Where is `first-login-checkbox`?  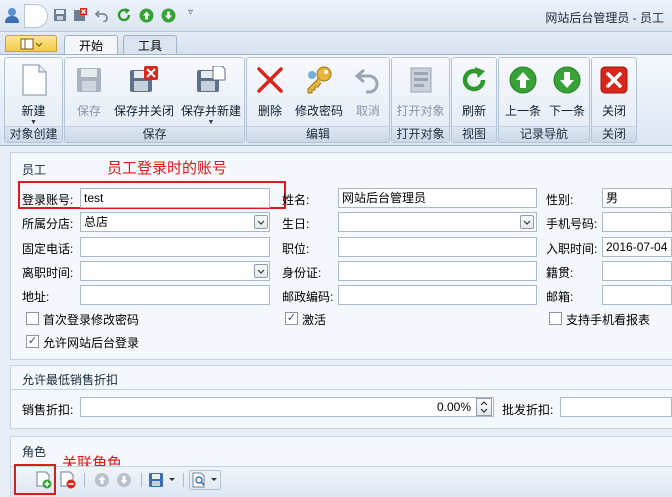
first-login-checkbox is located at coordinates (32, 318).